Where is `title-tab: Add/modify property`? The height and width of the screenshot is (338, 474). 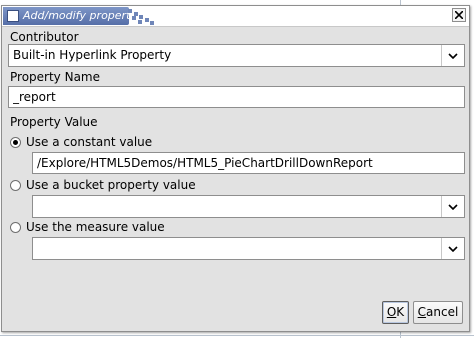 title-tab: Add/modify property is located at coordinates (70, 16).